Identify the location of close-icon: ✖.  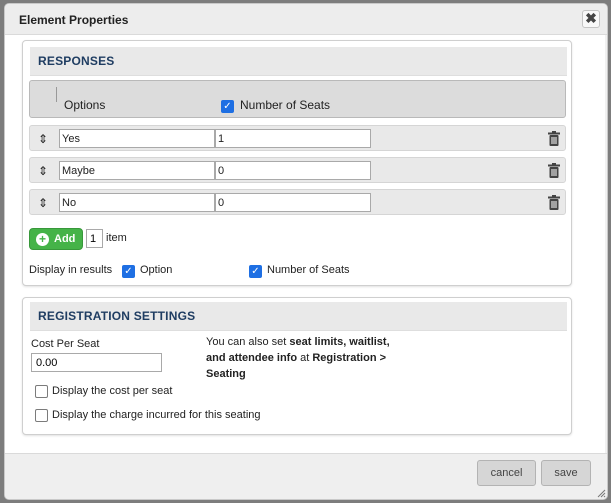
(591, 18).